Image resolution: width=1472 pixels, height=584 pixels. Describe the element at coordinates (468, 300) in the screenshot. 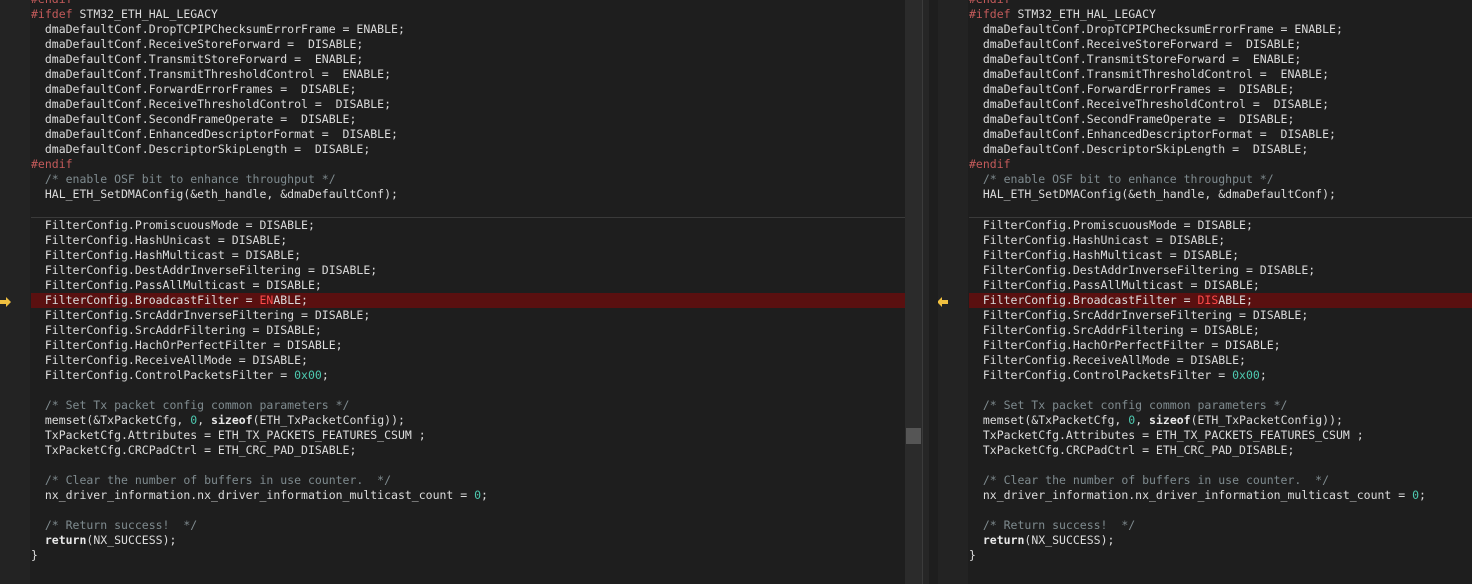

I see `diff-line: FilterConfig.BroadcastFilter = ENABLE;` at that location.